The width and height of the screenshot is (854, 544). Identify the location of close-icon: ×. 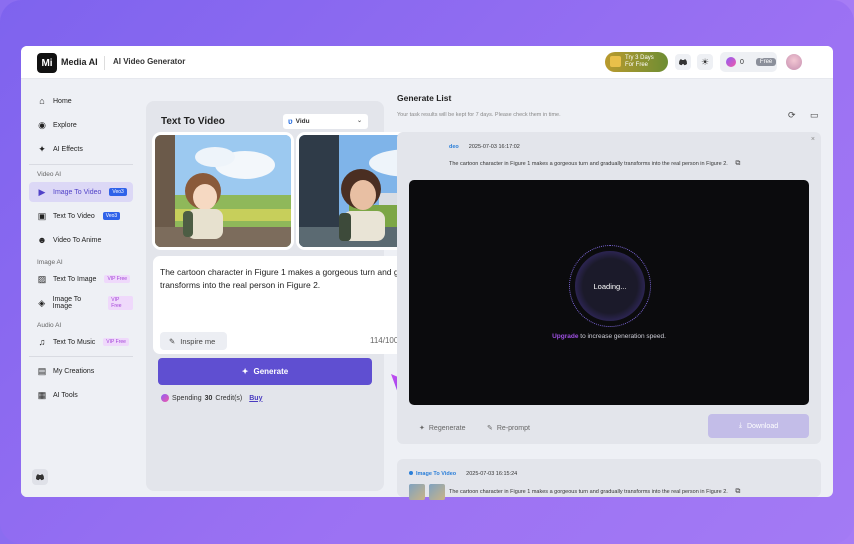
(813, 139).